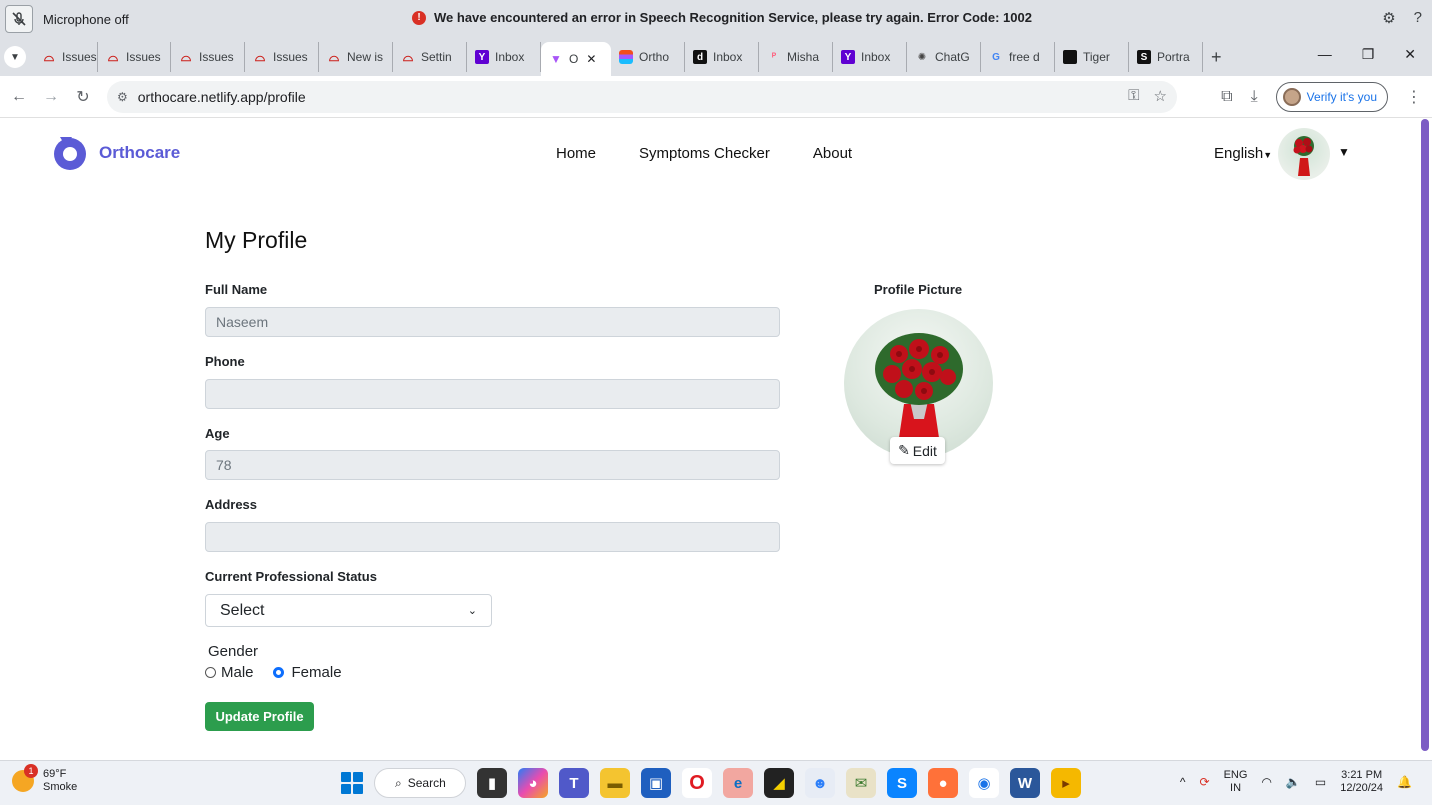 This screenshot has width=1432, height=805. I want to click on close-window-icon: ✕, so click(1410, 54).